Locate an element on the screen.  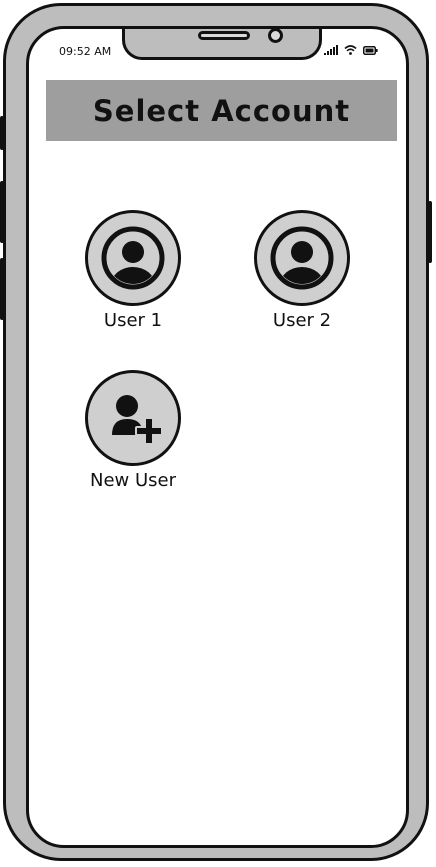
account-user-1-button: User 1 is located at coordinates (133, 270).